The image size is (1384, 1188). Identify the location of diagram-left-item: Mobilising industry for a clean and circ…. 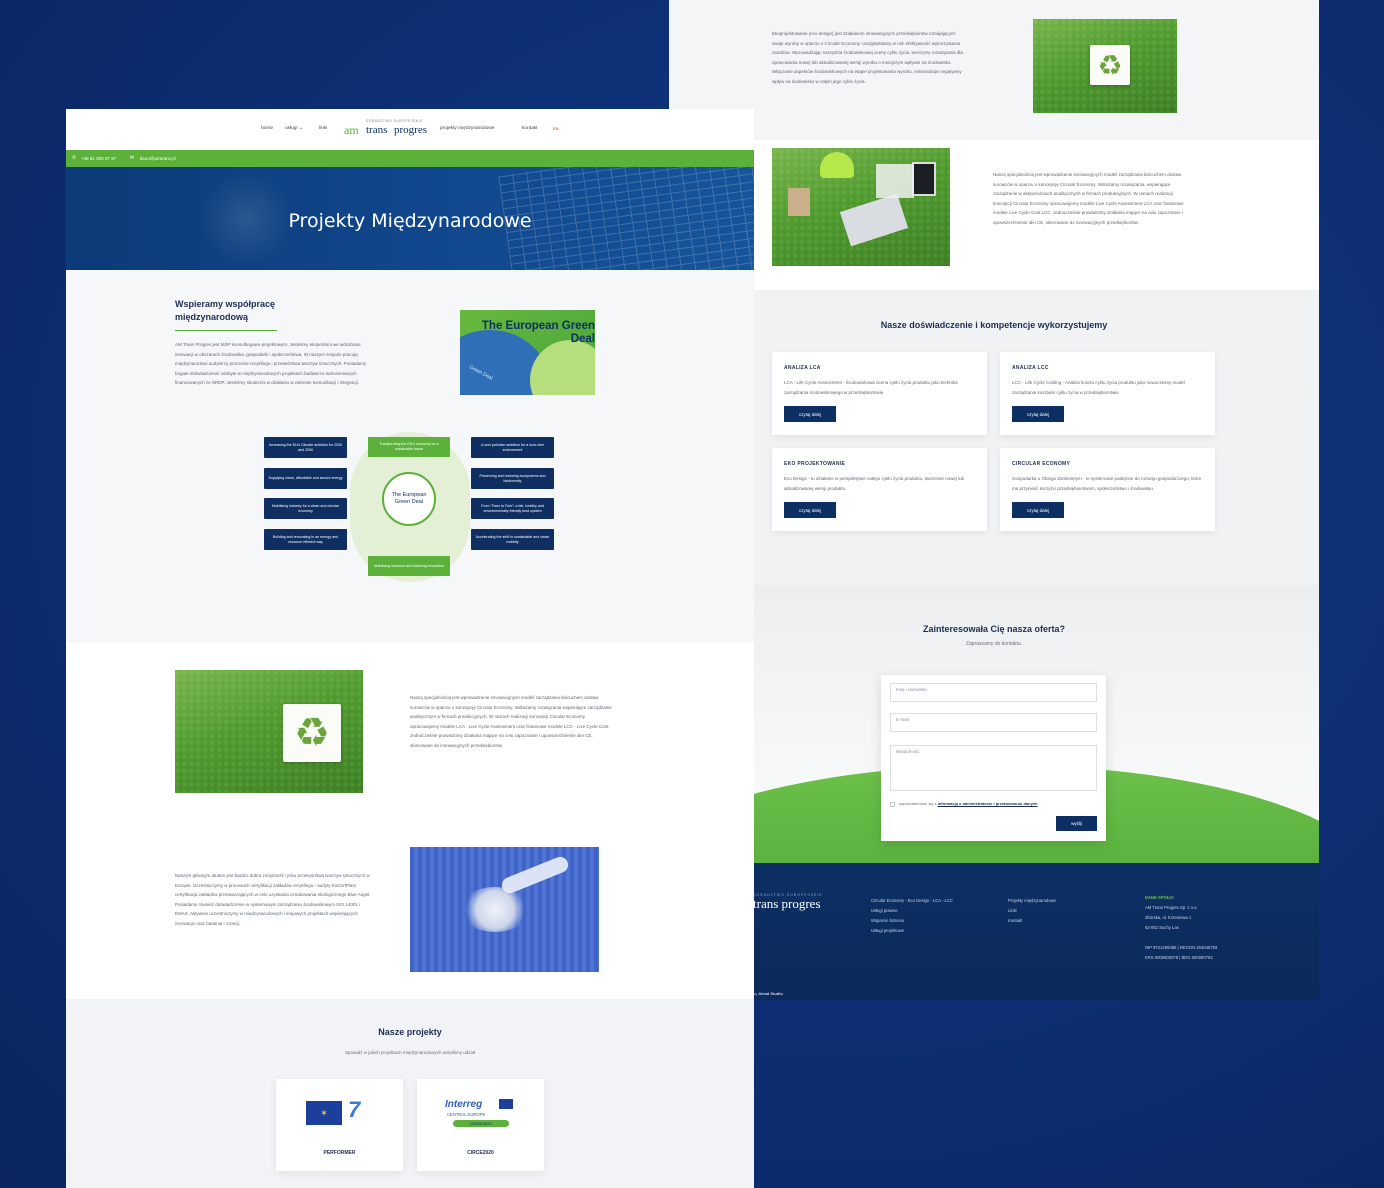
(305, 508).